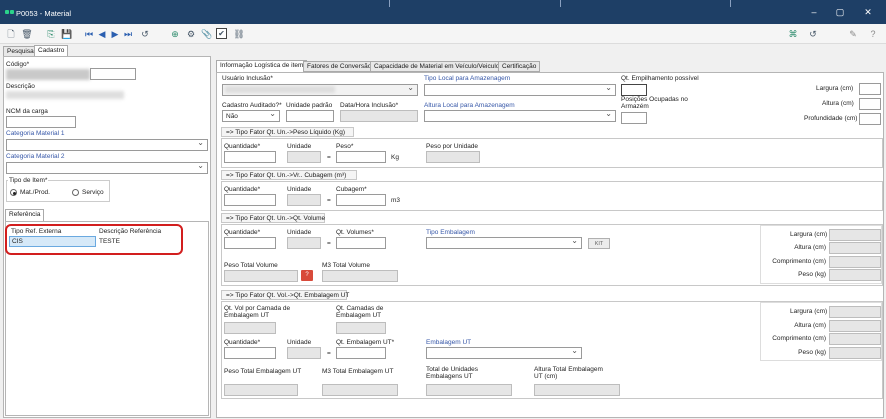 The height and width of the screenshot is (419, 886). I want to click on peso-unidade-input, so click(304, 157).